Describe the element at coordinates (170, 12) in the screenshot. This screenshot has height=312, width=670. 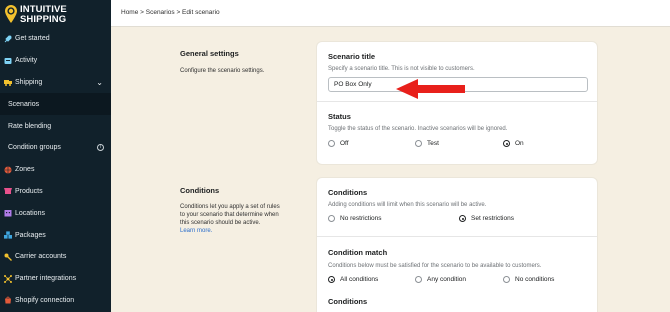
I see `breadcrumb: Home > Scenarios > Edit scenario` at that location.